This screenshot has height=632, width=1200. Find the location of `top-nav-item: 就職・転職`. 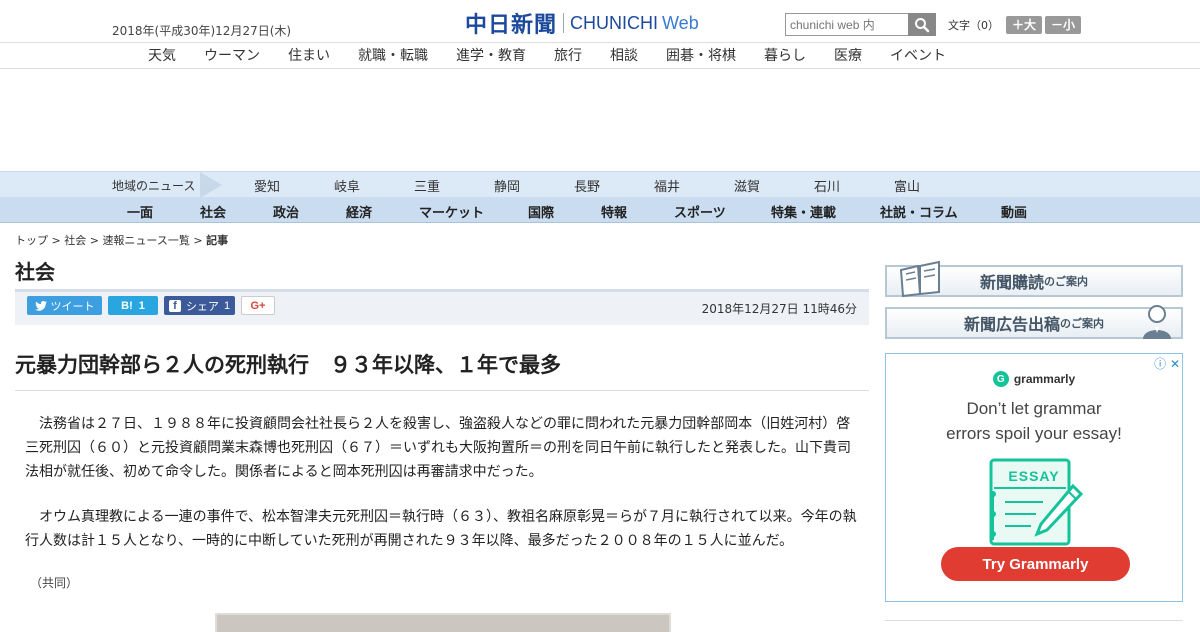

top-nav-item: 就職・転職 is located at coordinates (393, 55).